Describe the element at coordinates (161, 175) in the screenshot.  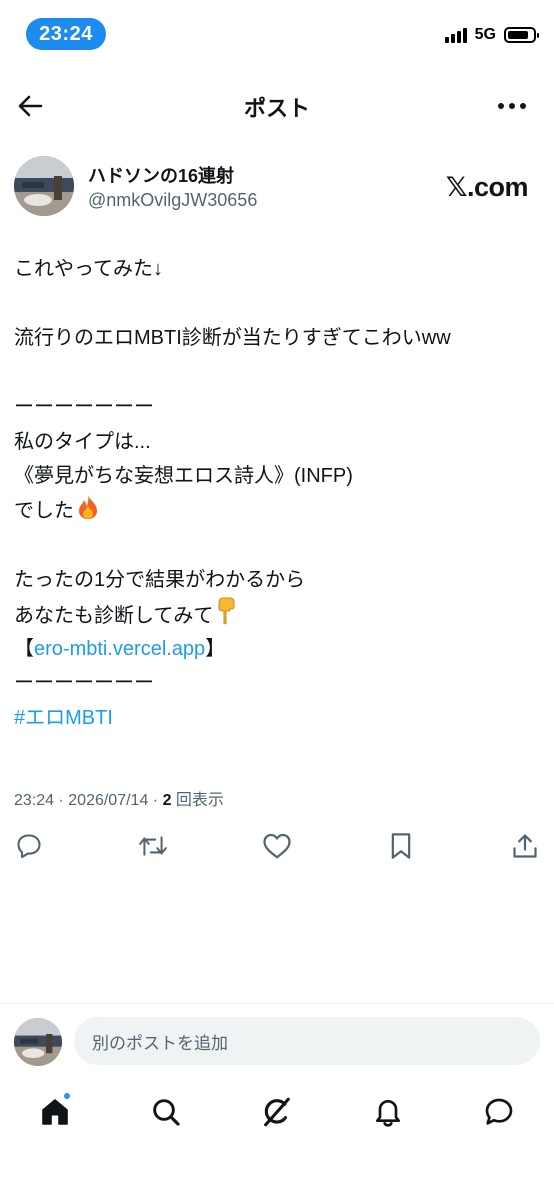
I see `author-name: ハドソンの16連射` at that location.